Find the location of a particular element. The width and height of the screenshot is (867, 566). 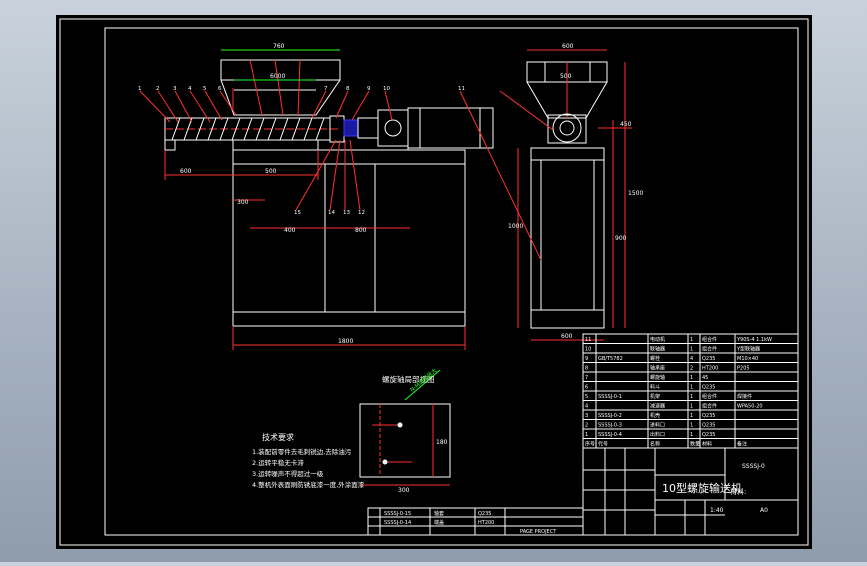

bottom-list-name-2: 端盖 is located at coordinates (439, 522).